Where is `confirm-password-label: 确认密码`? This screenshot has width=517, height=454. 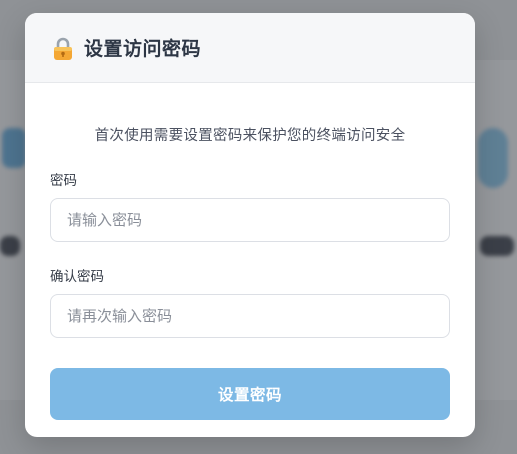 confirm-password-label: 确认密码 is located at coordinates (77, 277).